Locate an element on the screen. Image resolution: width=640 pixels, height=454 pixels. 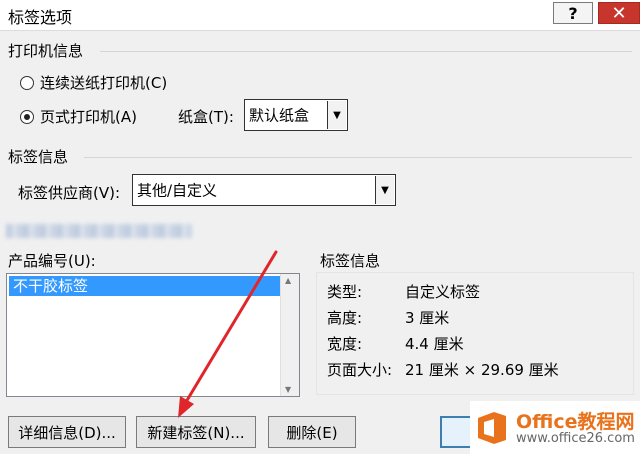
blurred-url is located at coordinates (99, 231).